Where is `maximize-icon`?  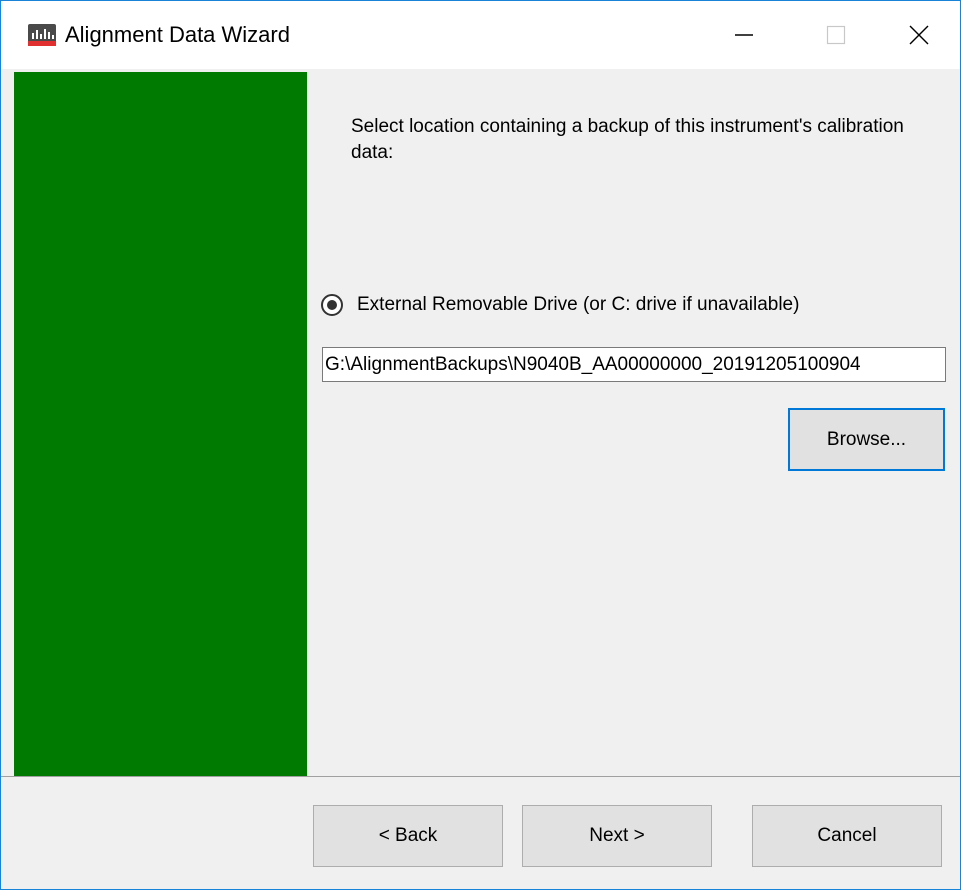 maximize-icon is located at coordinates (836, 35).